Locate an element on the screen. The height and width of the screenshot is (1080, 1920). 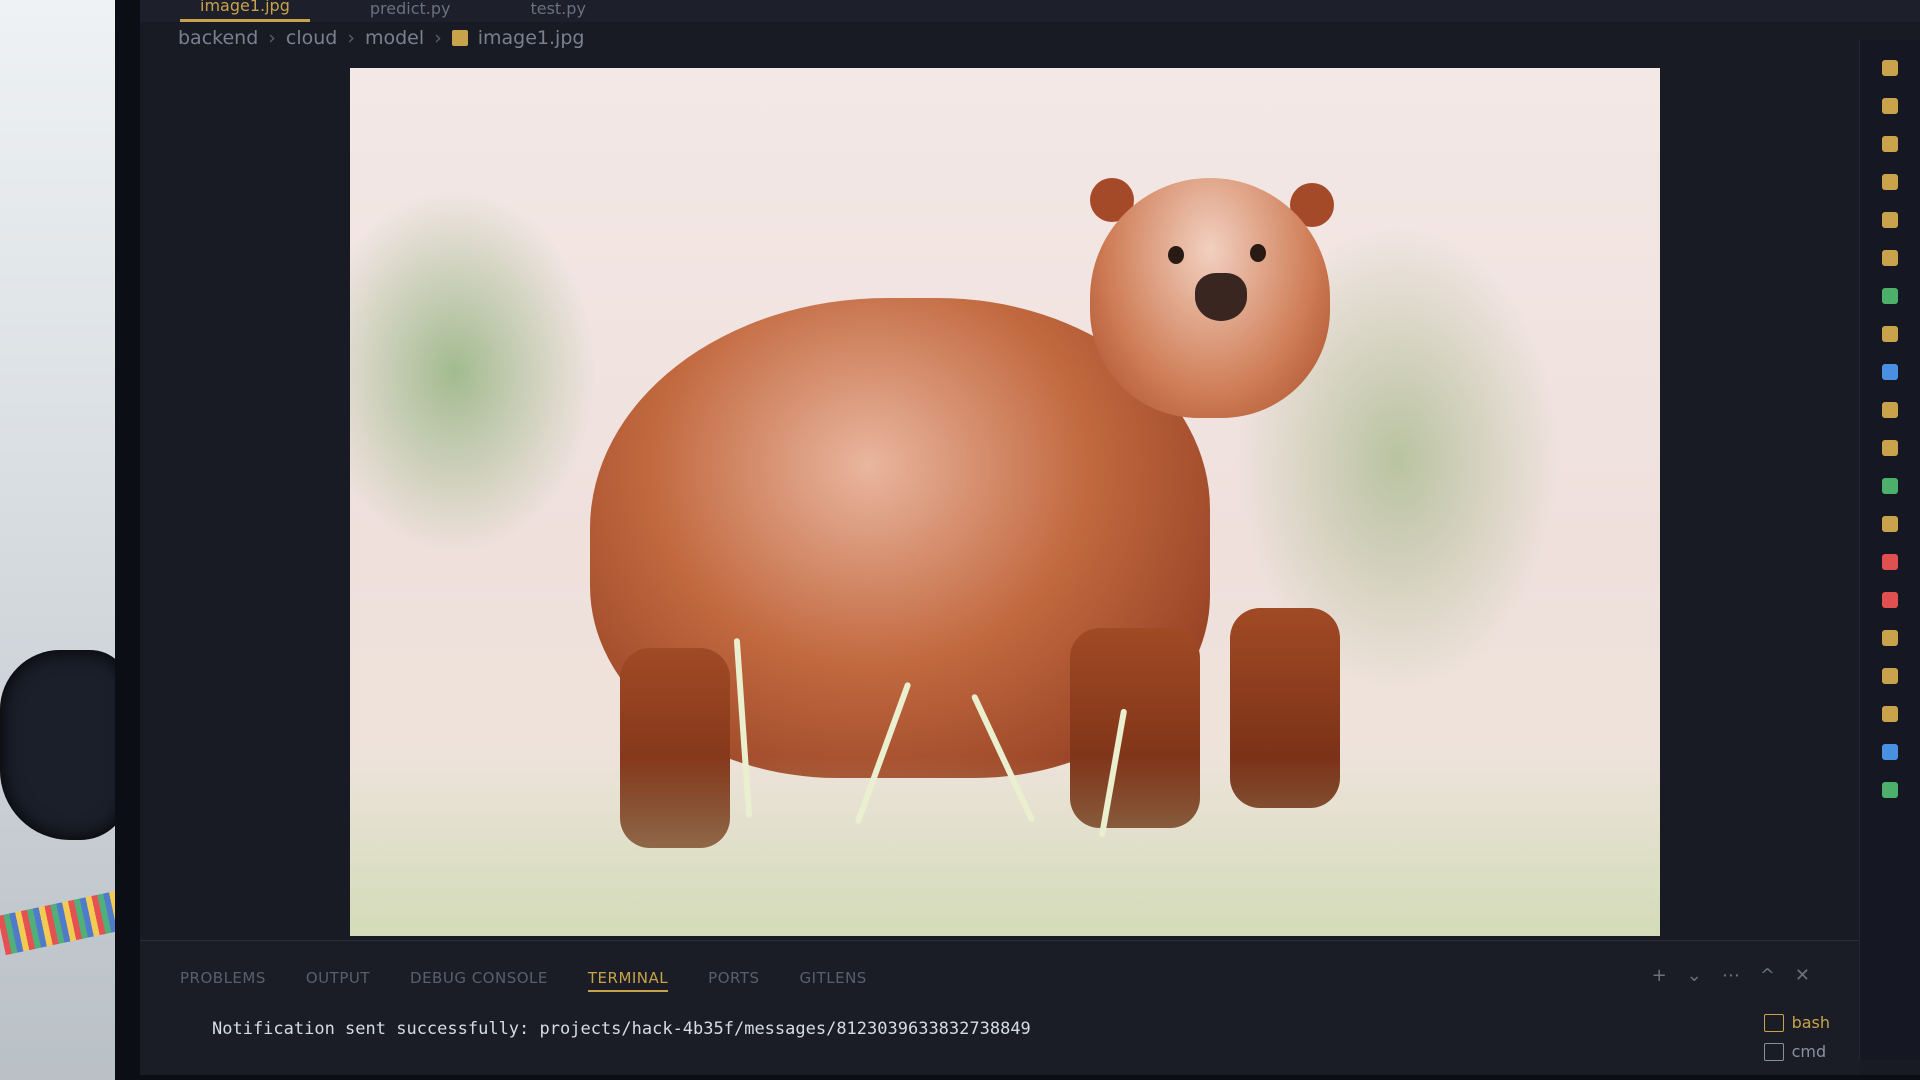
more-actions-button: ⋯ is located at coordinates (1731, 975).